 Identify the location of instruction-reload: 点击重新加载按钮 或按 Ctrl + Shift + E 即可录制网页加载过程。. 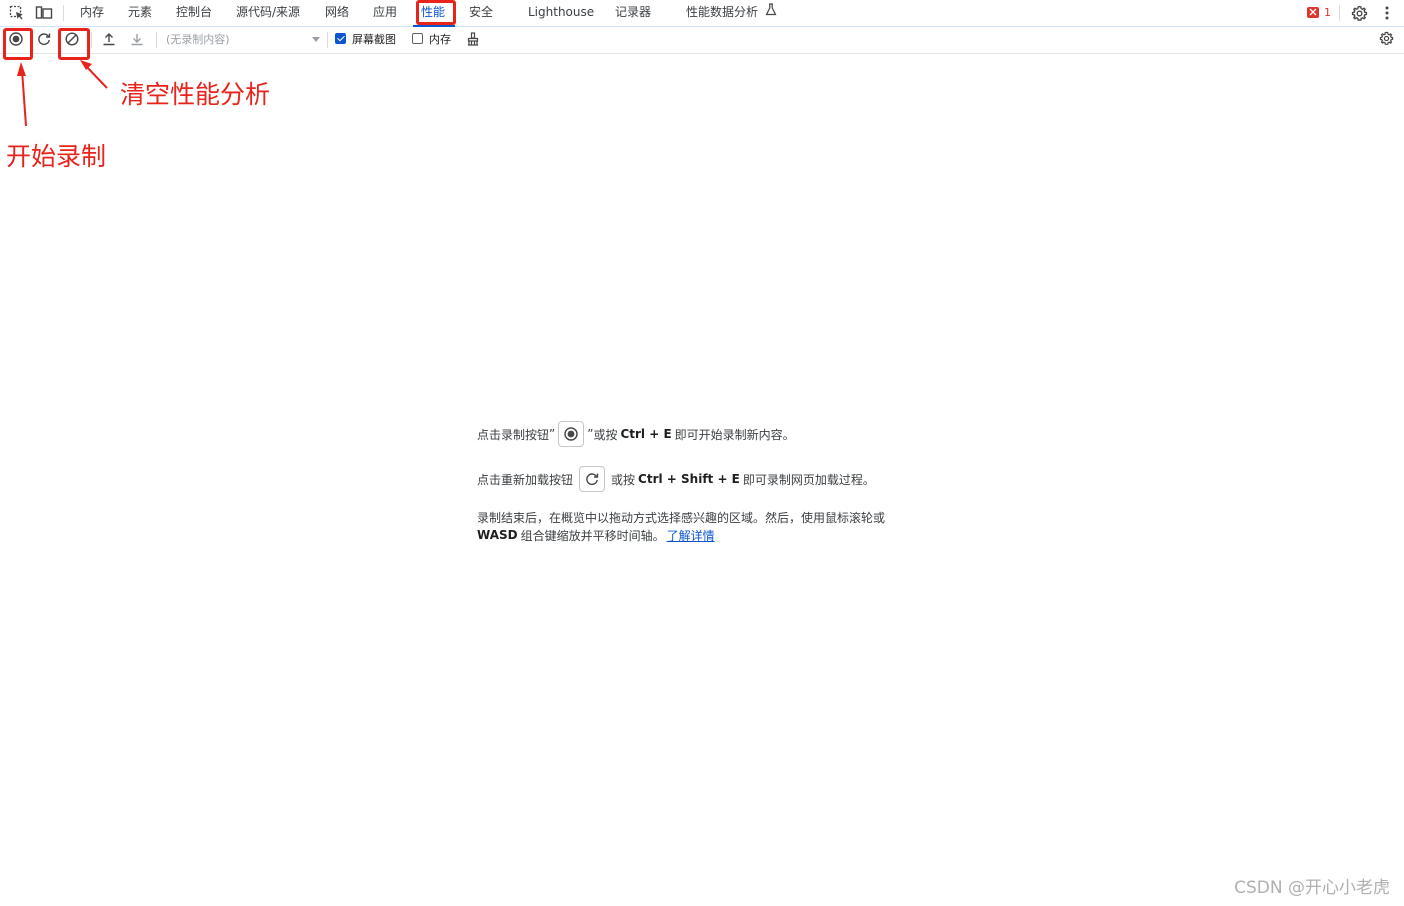
(676, 479).